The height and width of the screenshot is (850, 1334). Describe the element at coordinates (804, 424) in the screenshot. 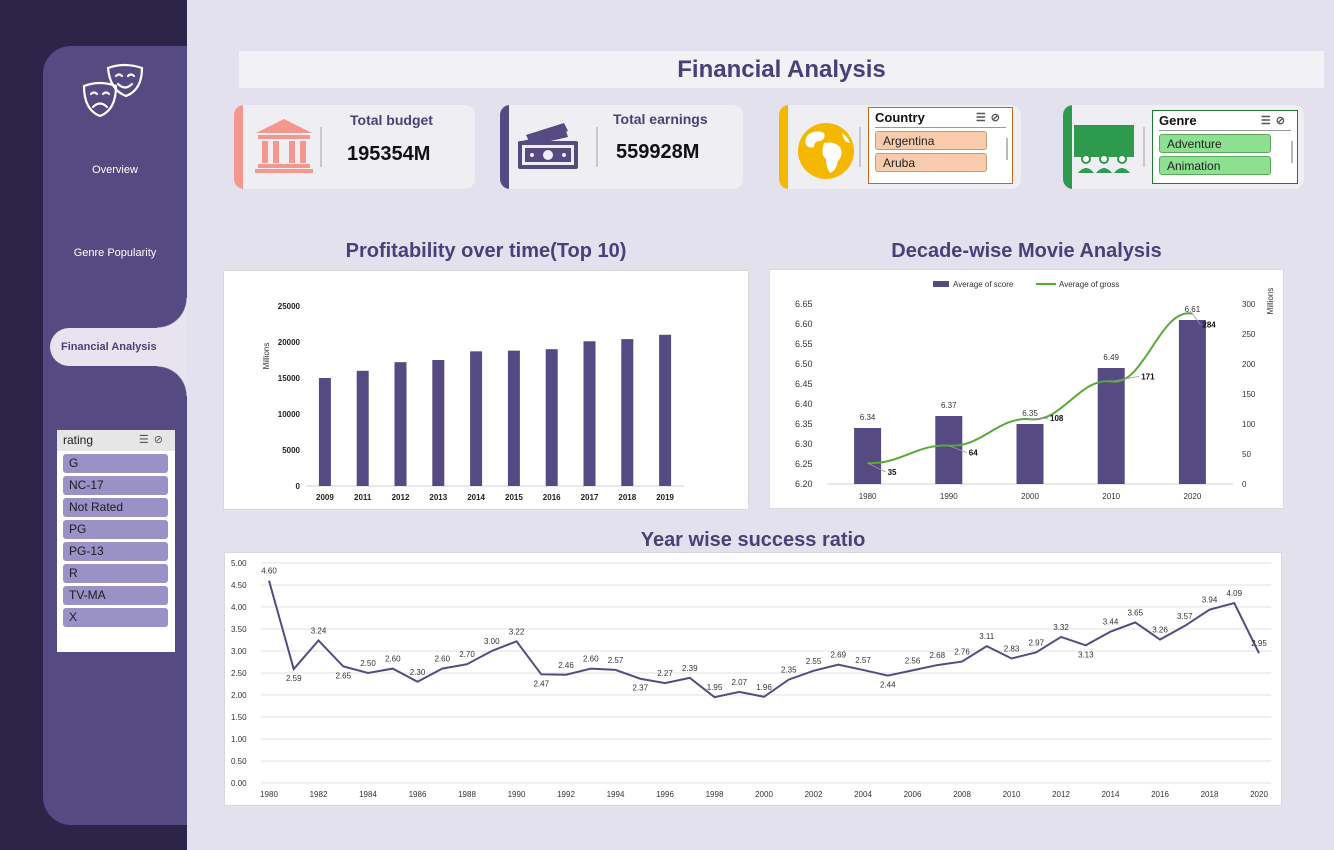

I see `y-tick-label: 6.35` at that location.